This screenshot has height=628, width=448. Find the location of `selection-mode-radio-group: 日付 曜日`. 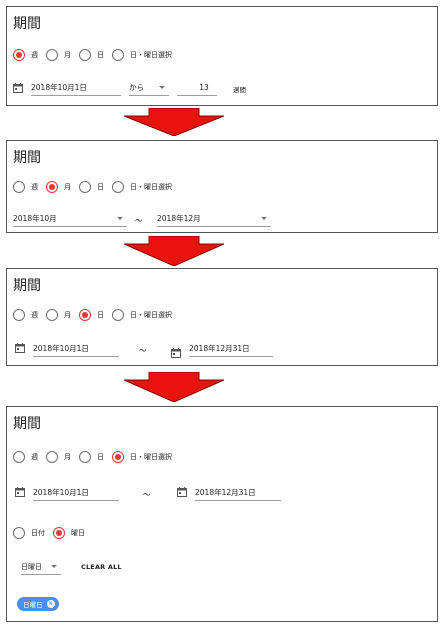

selection-mode-radio-group: 日付 曜日 is located at coordinates (53, 533).